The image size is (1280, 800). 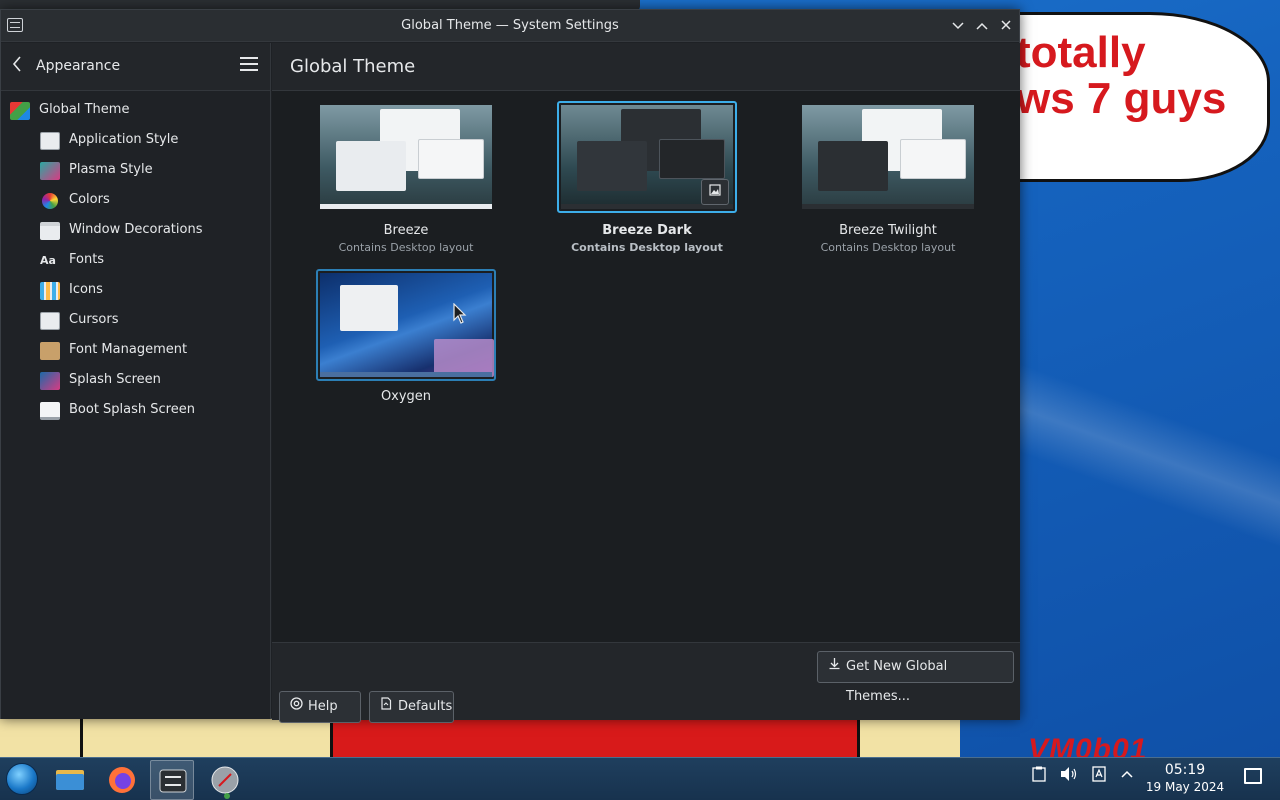 I want to click on back-button, so click(x=19, y=66).